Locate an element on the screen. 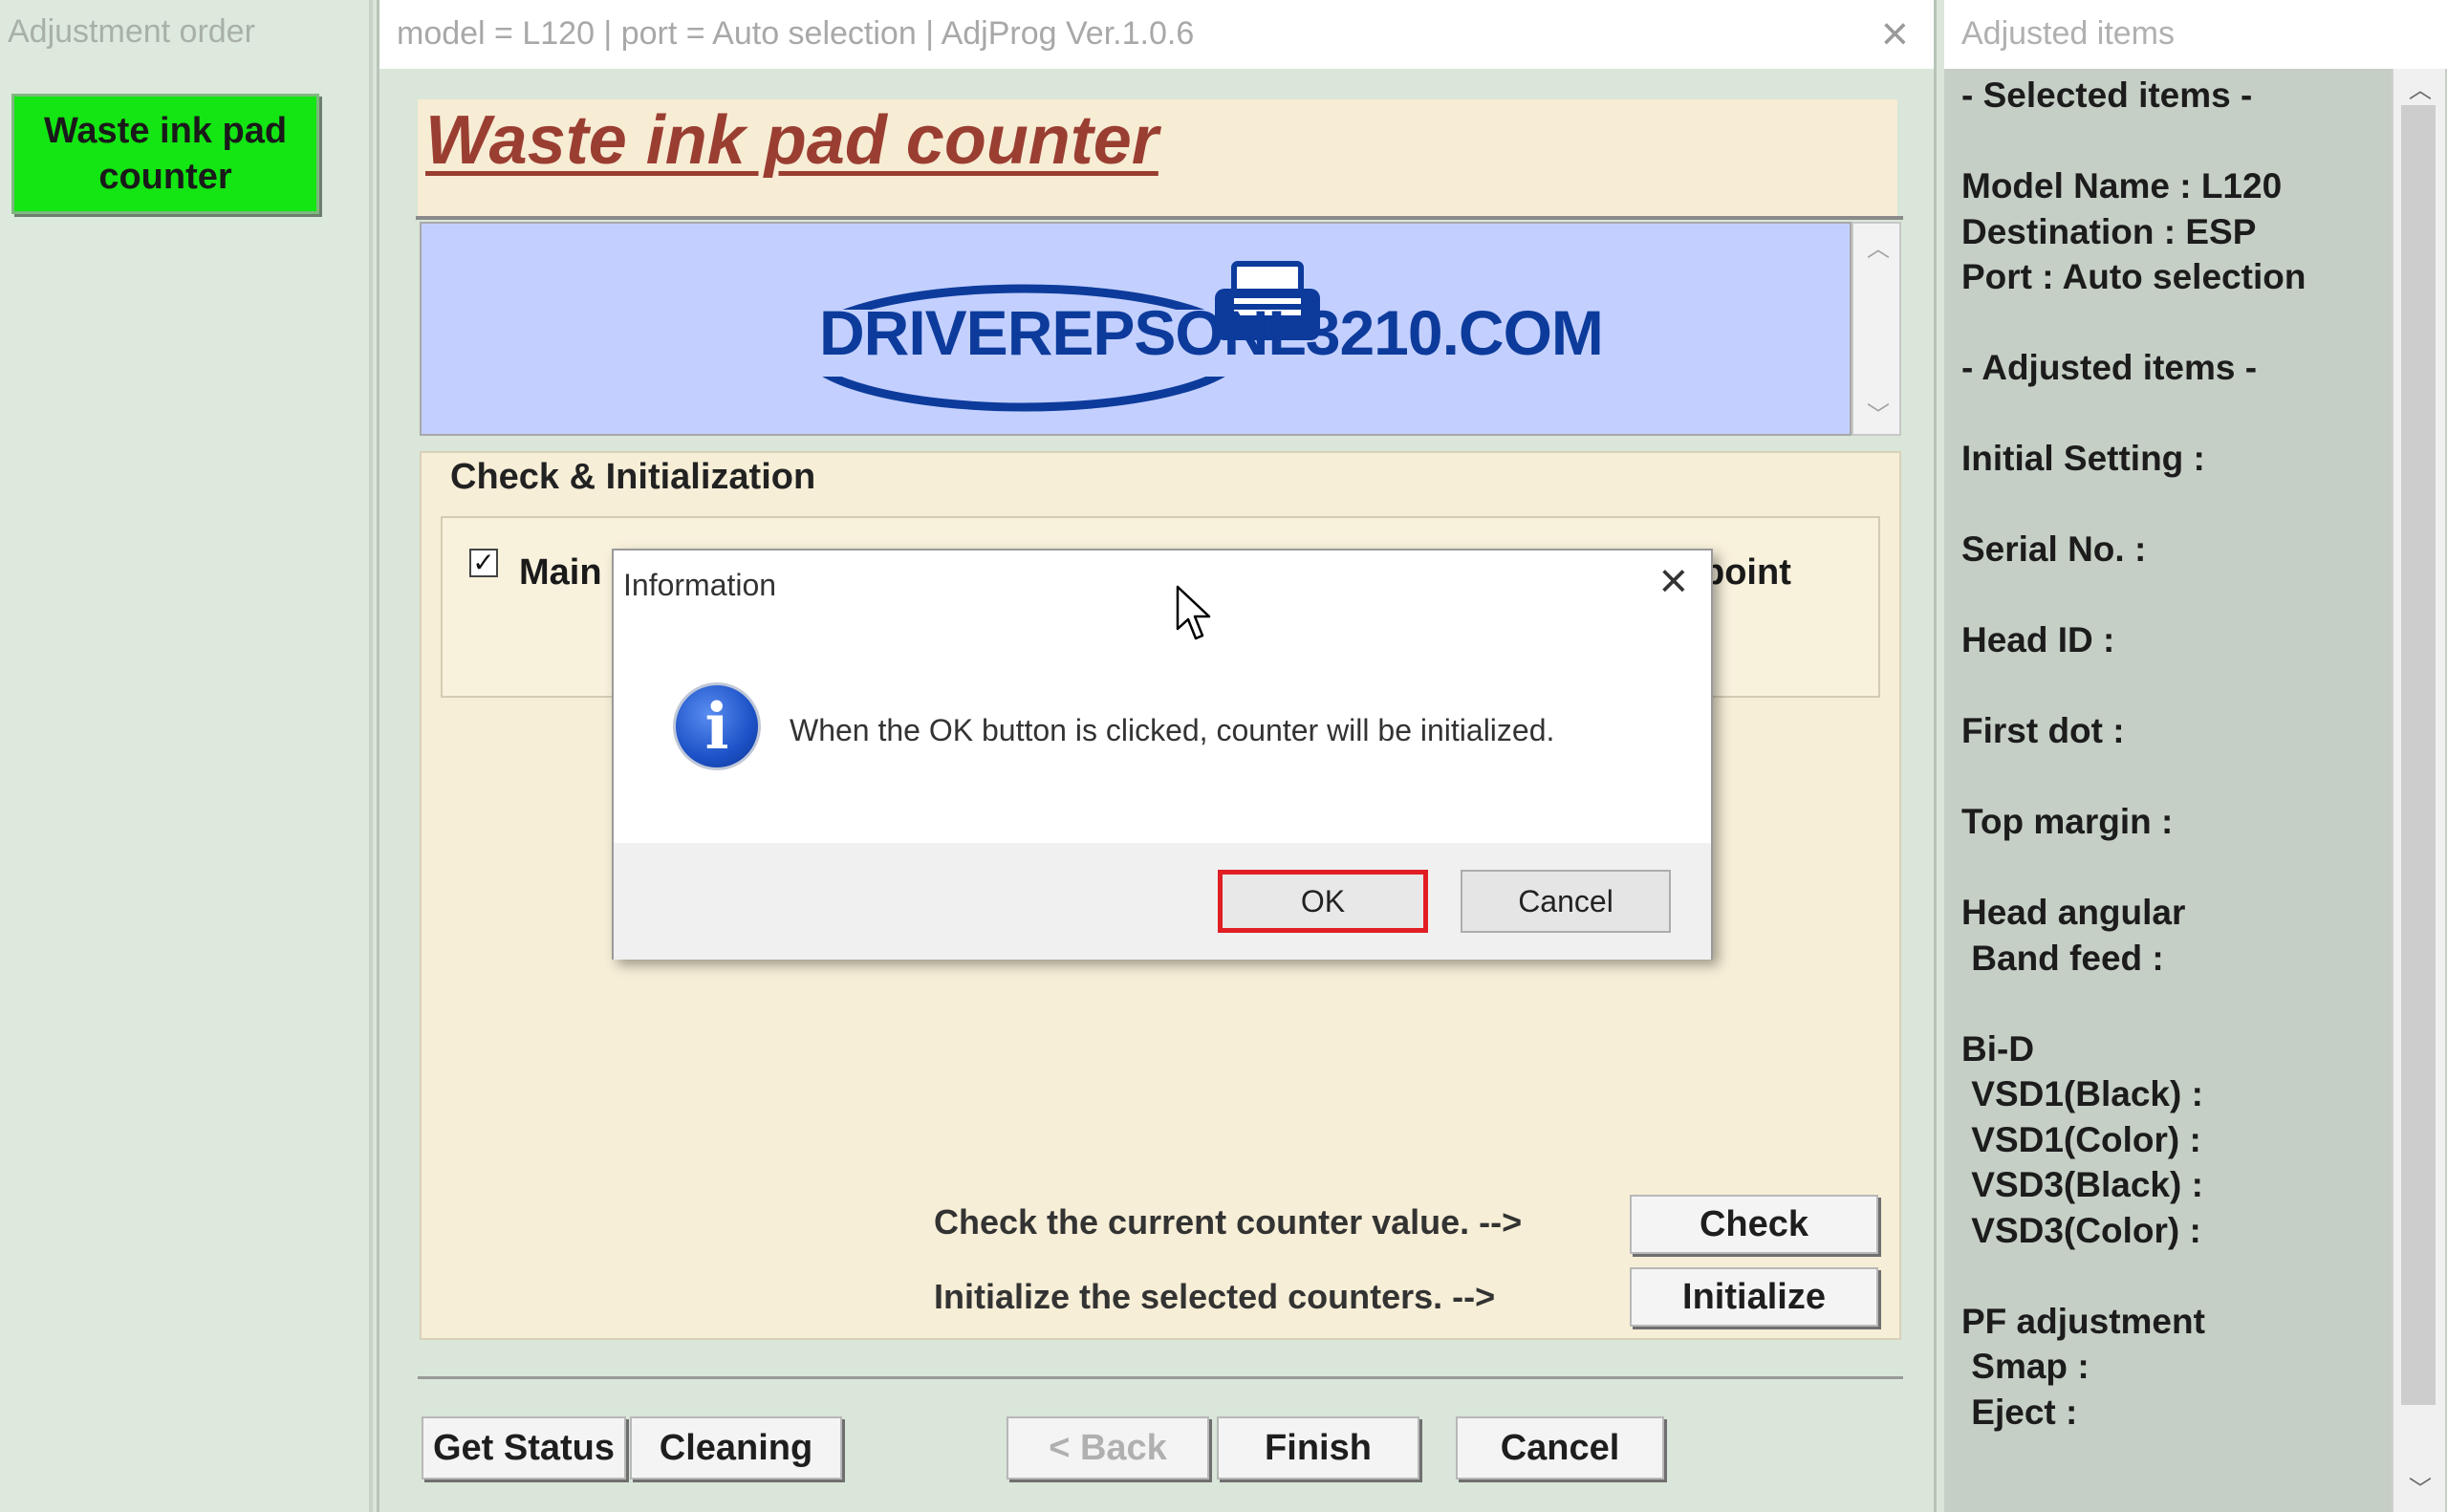 This screenshot has height=1512, width=2447. check-button: Check is located at coordinates (1754, 1224).